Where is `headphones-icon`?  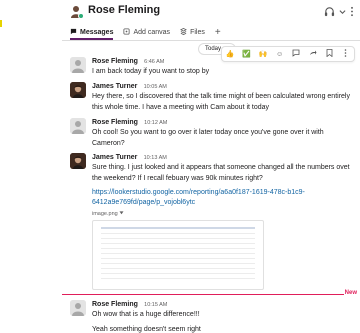
headphones-icon is located at coordinates (329, 11).